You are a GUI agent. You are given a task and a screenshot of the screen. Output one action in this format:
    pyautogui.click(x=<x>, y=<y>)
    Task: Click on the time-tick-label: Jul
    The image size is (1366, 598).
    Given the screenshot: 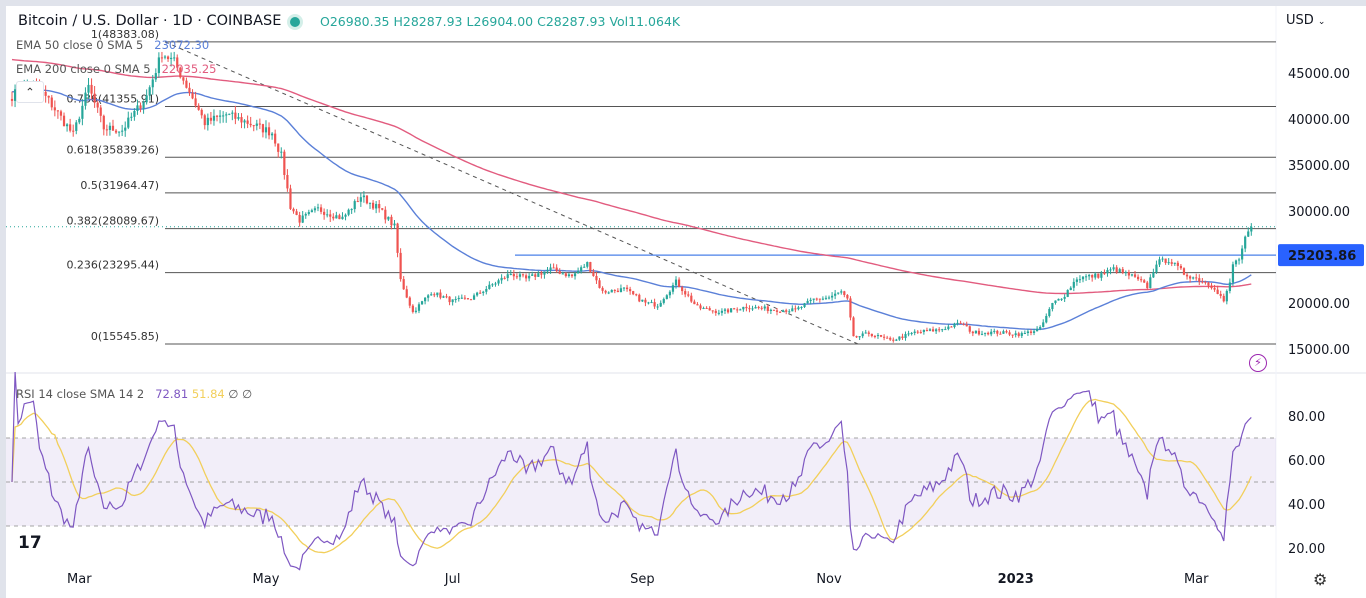 What is the action you would take?
    pyautogui.click(x=452, y=579)
    